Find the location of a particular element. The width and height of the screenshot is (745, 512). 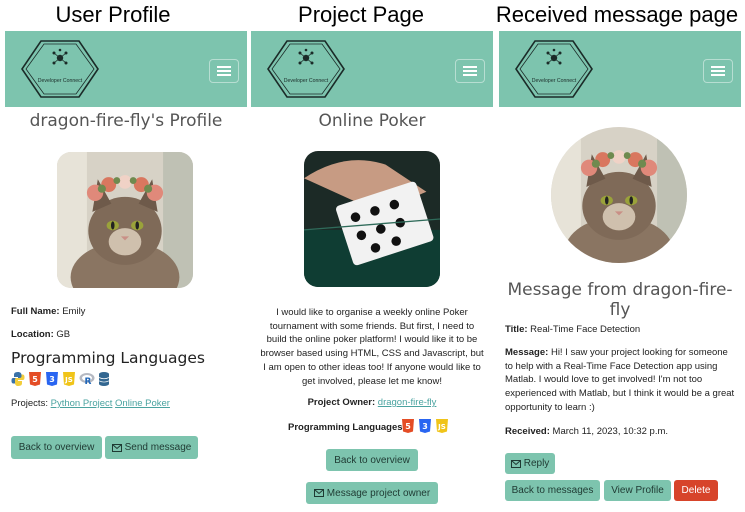

location-label: Location: is located at coordinates (32, 334).